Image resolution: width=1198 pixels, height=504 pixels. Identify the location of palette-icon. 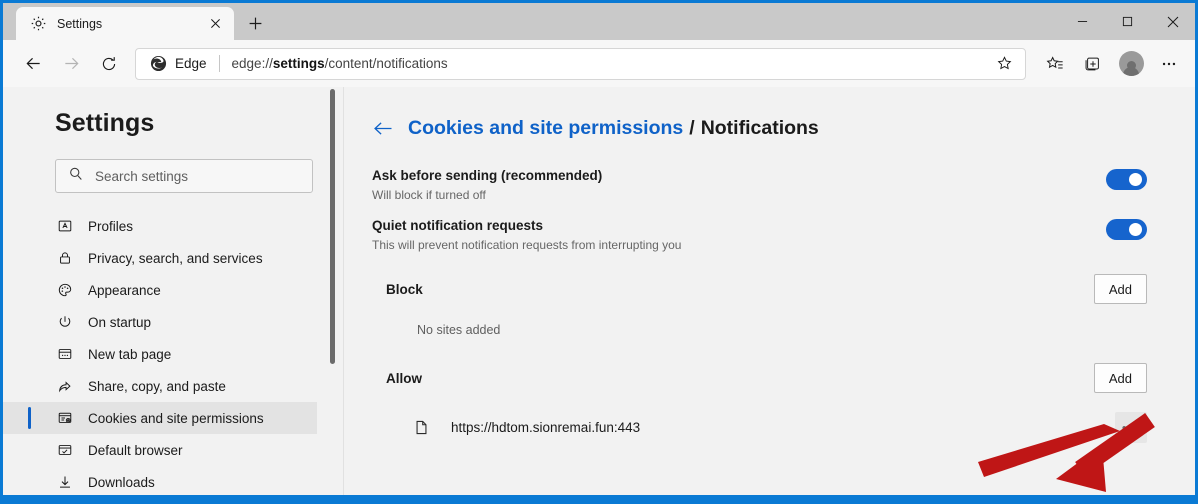
(64, 290).